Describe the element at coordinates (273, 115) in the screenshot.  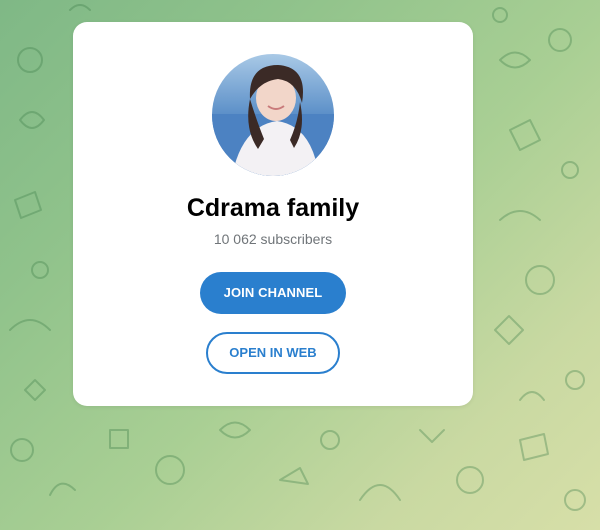
I see `channel-avatar` at that location.